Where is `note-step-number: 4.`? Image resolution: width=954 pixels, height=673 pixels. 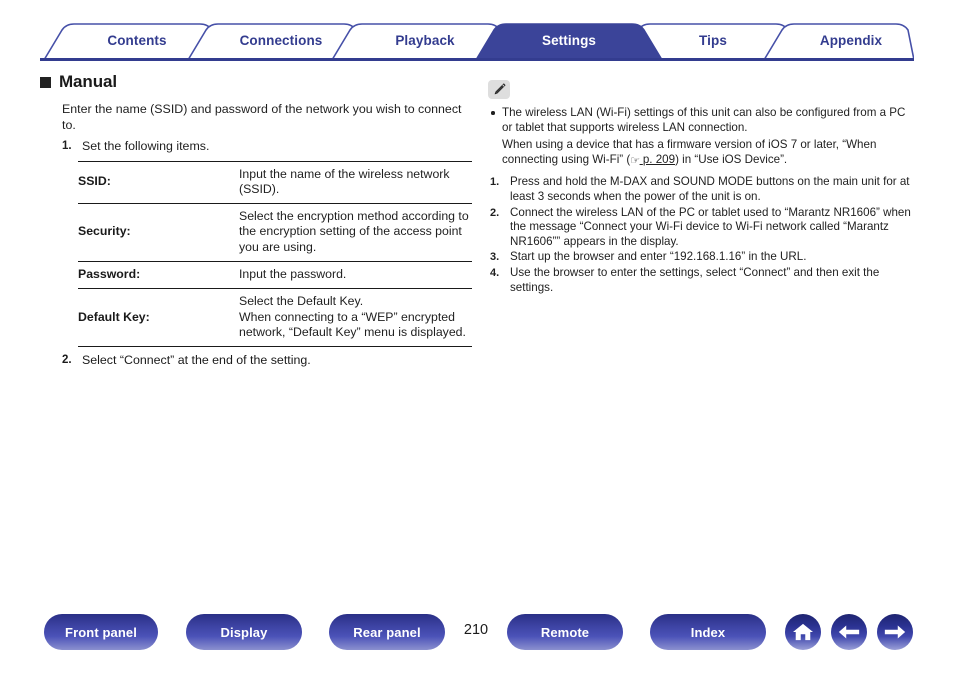
note-step-number: 4. is located at coordinates (495, 272).